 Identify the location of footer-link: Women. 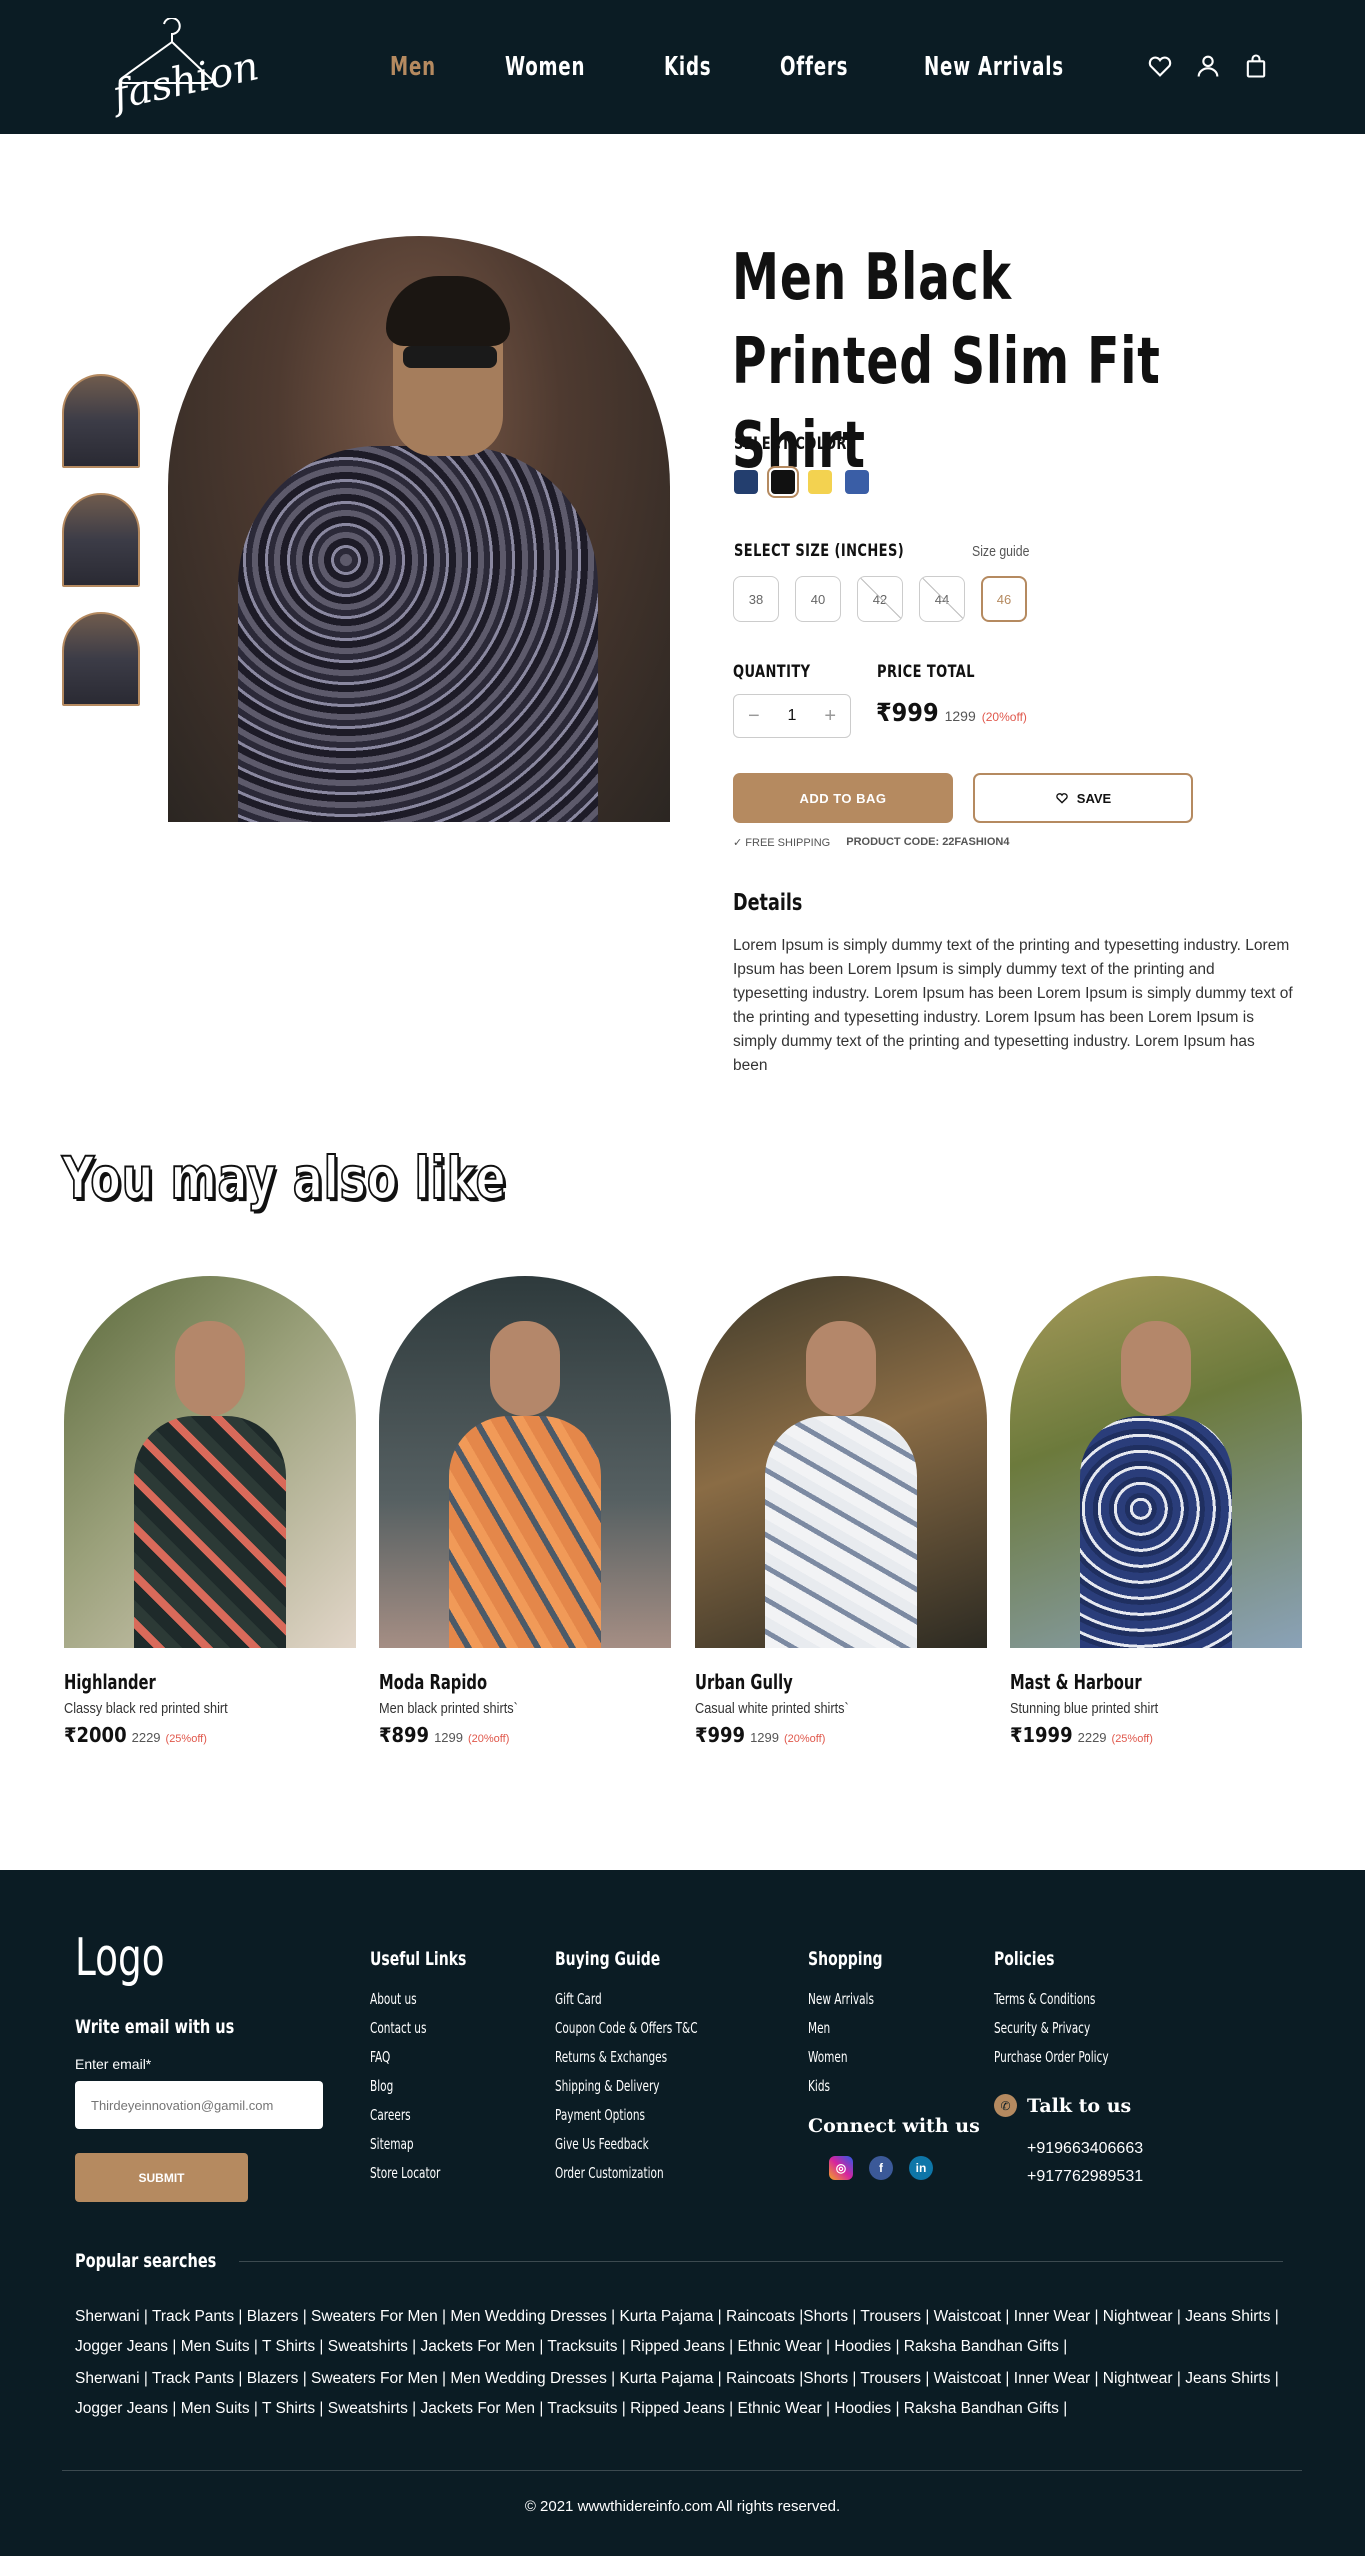
(843, 2057).